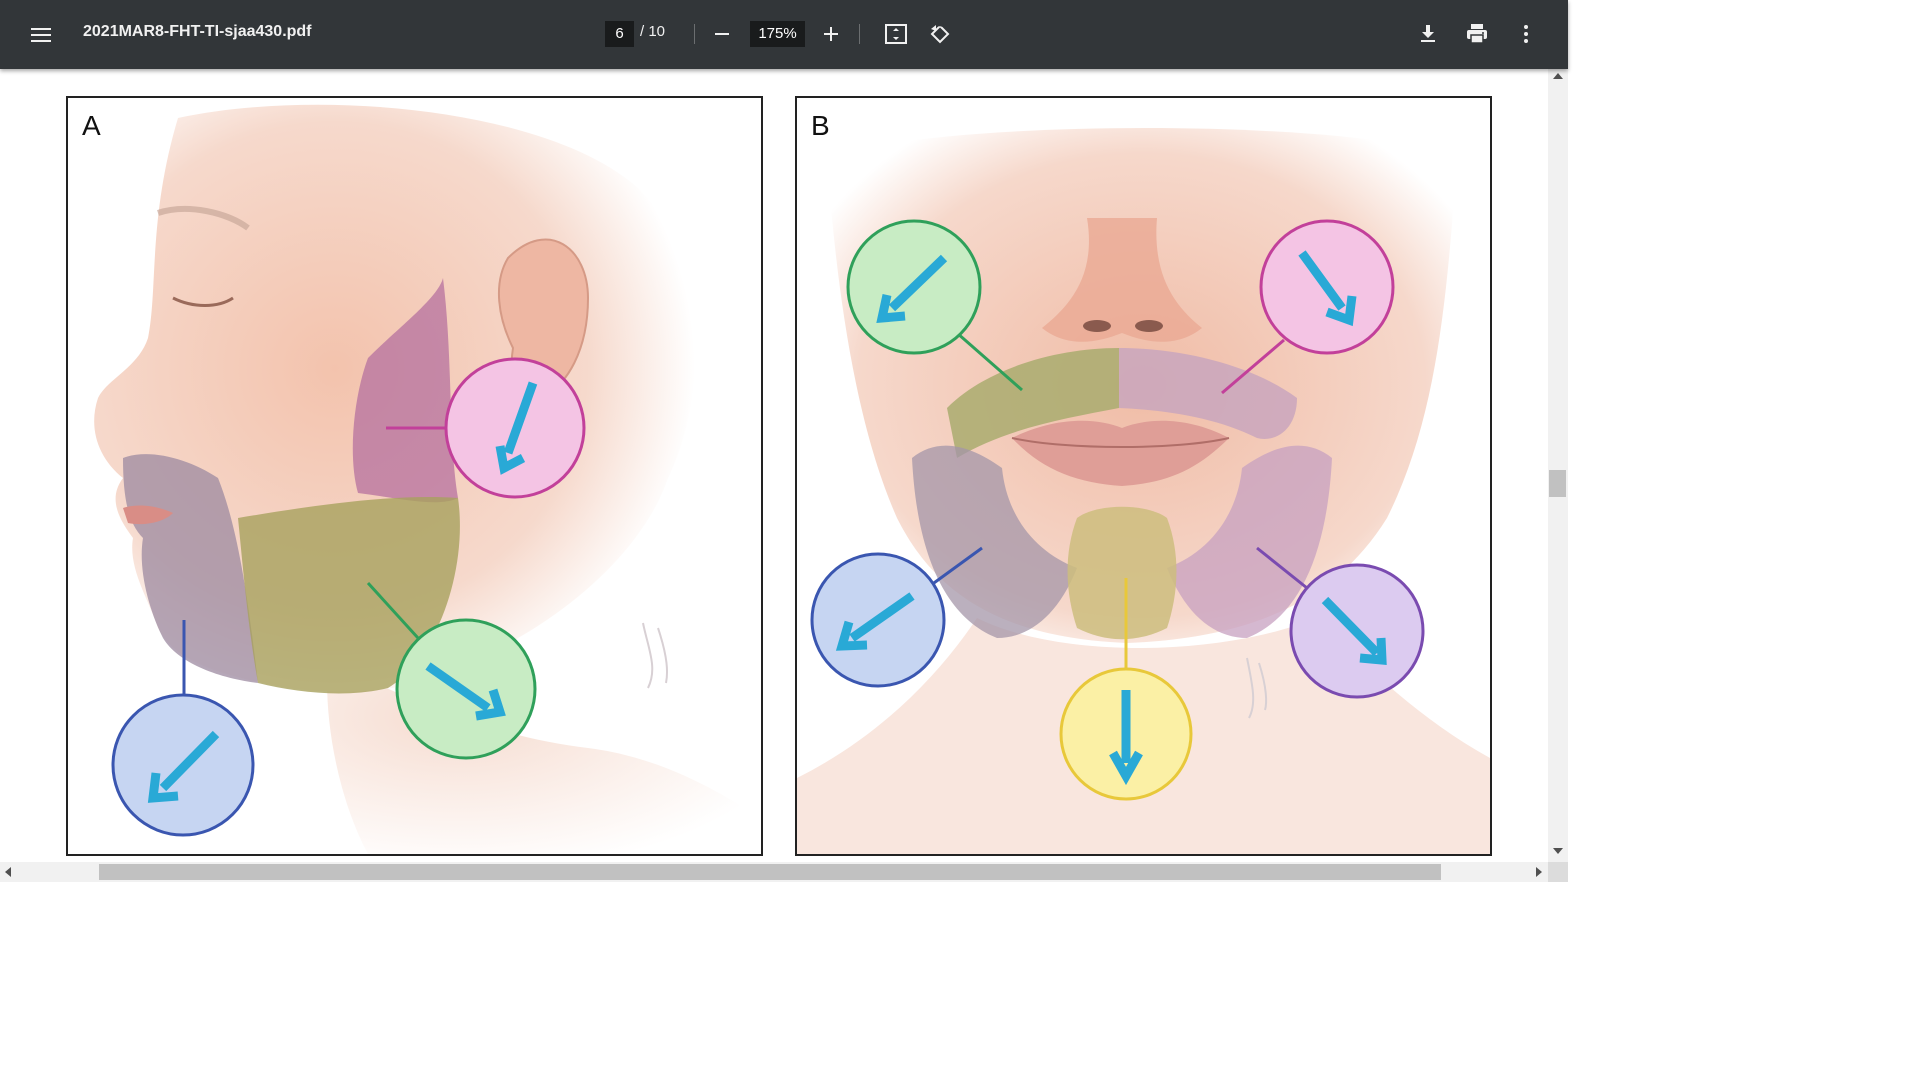 The width and height of the screenshot is (1920, 1080). Describe the element at coordinates (1558, 465) in the screenshot. I see `vertical-scrollbar` at that location.